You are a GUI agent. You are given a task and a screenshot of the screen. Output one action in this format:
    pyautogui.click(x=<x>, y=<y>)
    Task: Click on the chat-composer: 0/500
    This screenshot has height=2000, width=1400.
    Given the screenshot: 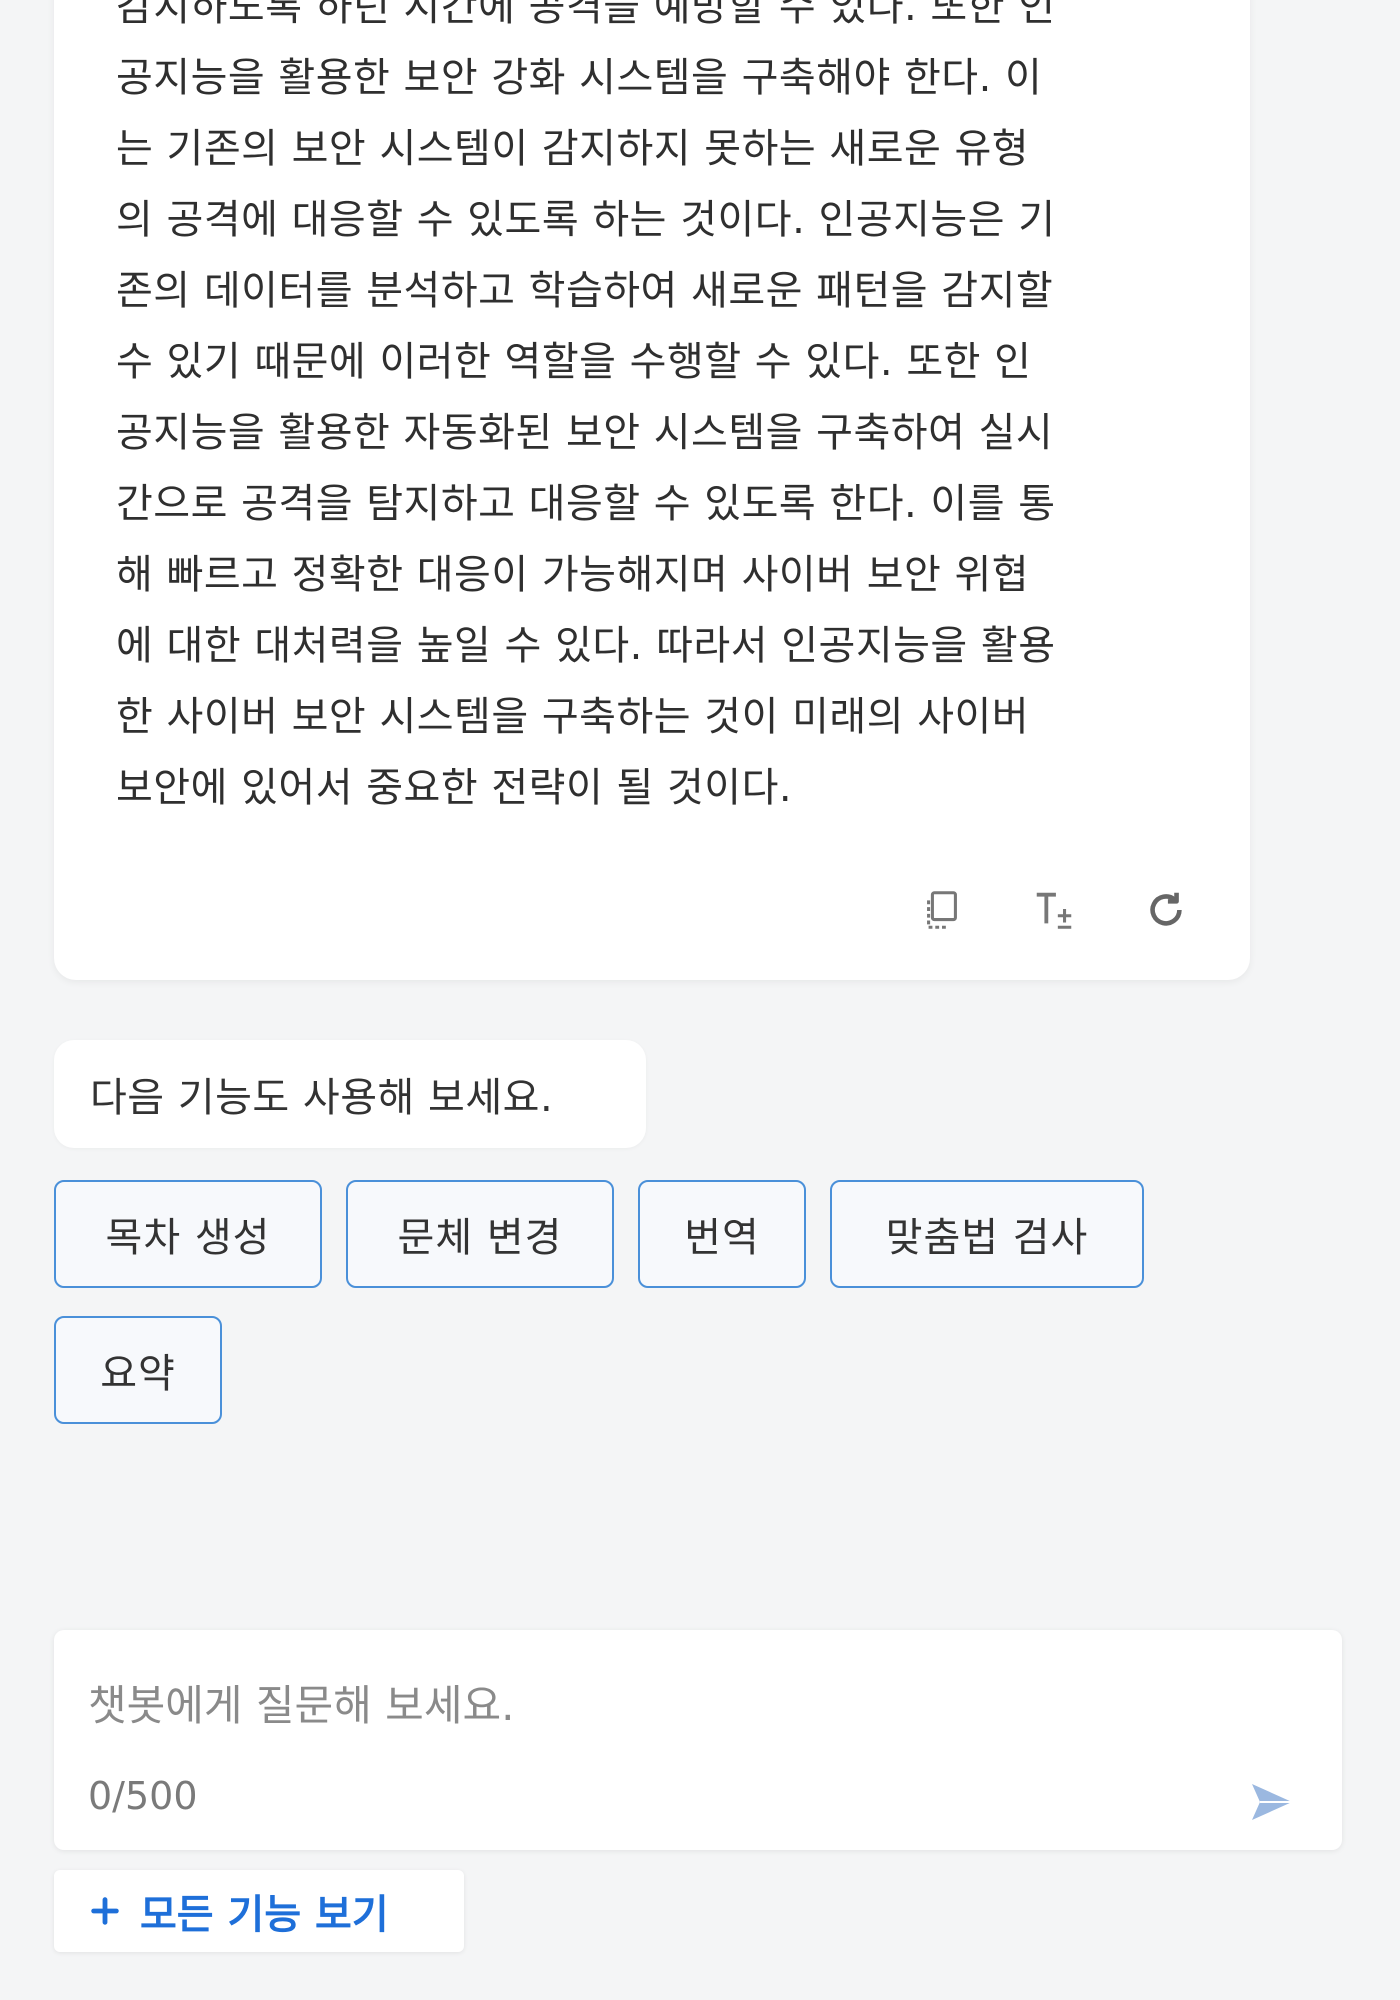 What is the action you would take?
    pyautogui.click(x=698, y=1740)
    